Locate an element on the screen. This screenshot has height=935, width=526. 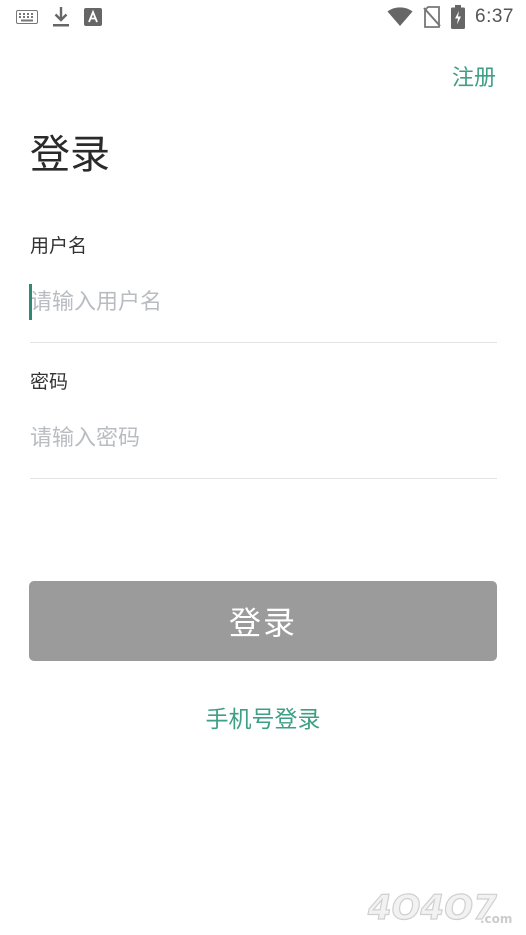
username-input is located at coordinates (263, 302).